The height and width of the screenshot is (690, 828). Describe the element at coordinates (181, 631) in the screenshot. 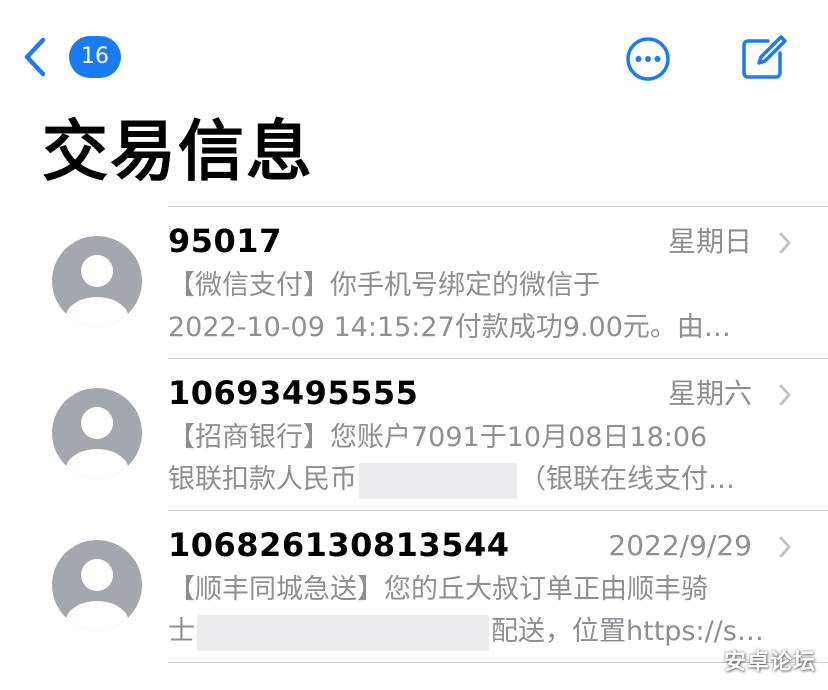

I see `preview-text: 士` at that location.